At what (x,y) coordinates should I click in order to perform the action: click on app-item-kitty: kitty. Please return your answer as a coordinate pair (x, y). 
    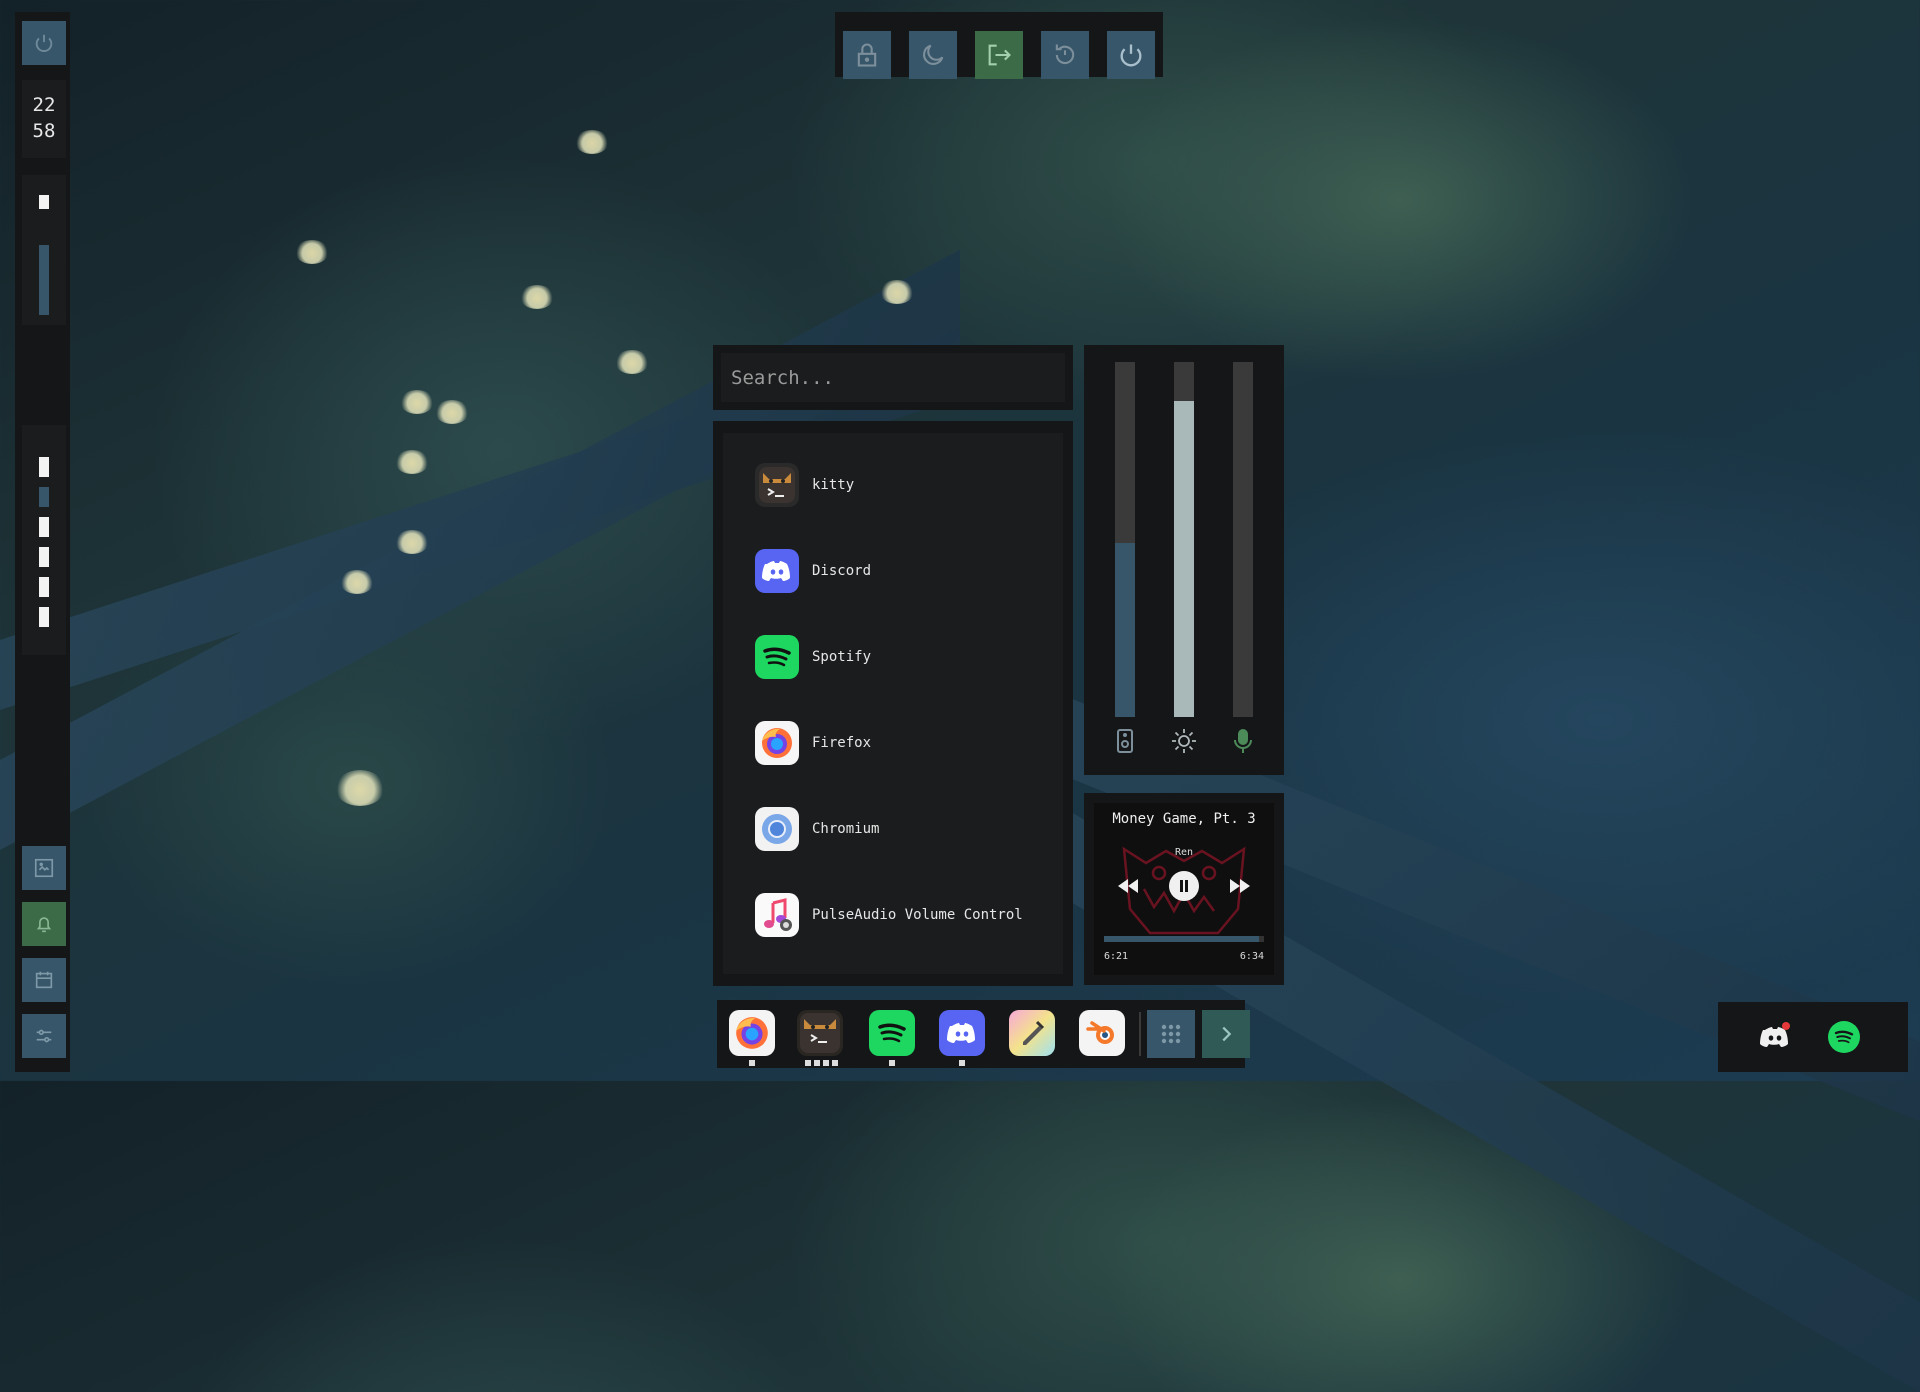
    Looking at the image, I should click on (893, 485).